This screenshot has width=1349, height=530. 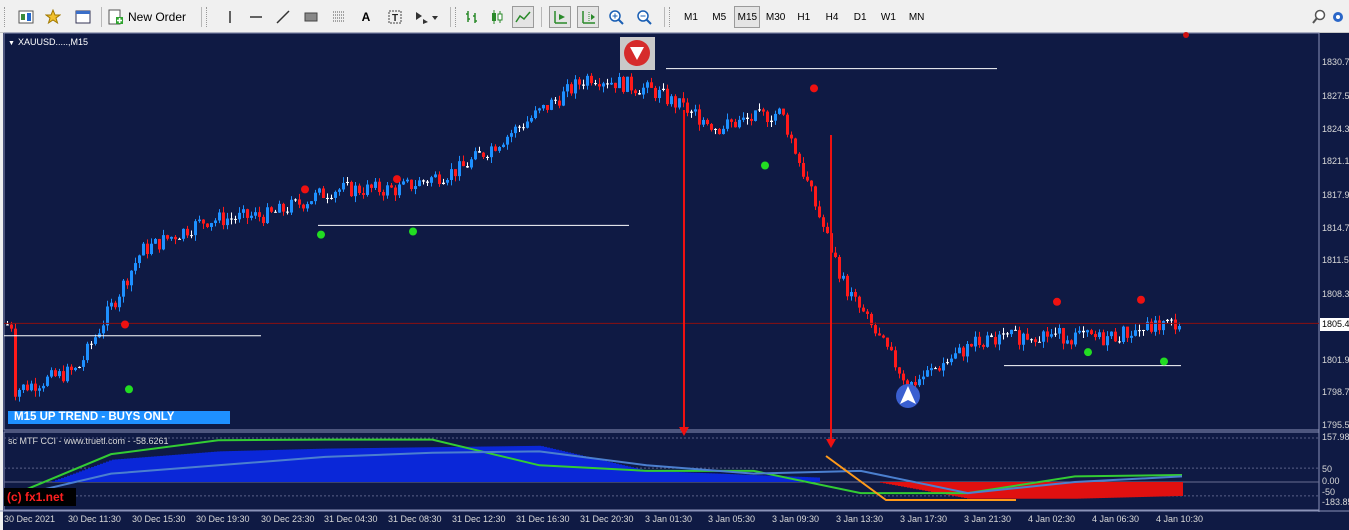 What do you see at coordinates (1052, 519) in the screenshot?
I see `time-axis-label: 4 Jan 02:30` at bounding box center [1052, 519].